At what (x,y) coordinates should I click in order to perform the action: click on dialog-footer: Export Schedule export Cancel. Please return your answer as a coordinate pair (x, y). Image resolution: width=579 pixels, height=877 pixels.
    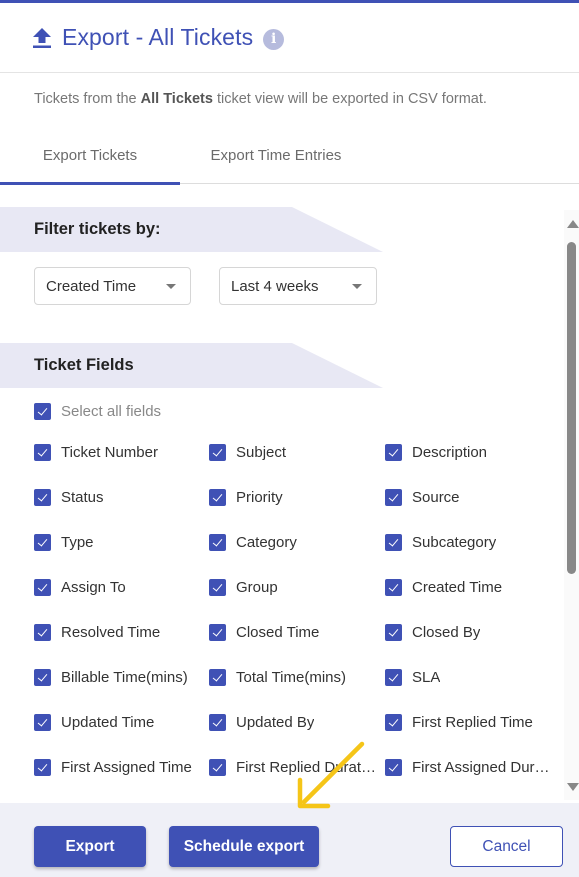
    Looking at the image, I should click on (289, 840).